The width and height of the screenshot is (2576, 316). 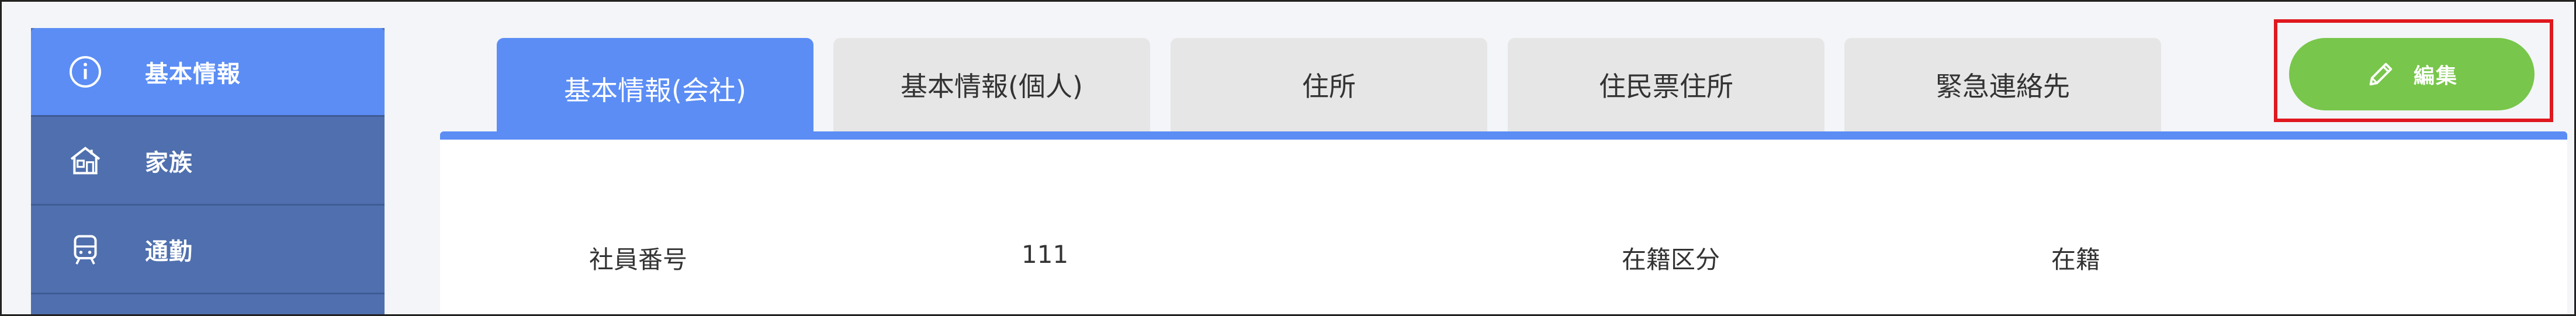 What do you see at coordinates (208, 161) in the screenshot?
I see `sidebar-item-family: 家族` at bounding box center [208, 161].